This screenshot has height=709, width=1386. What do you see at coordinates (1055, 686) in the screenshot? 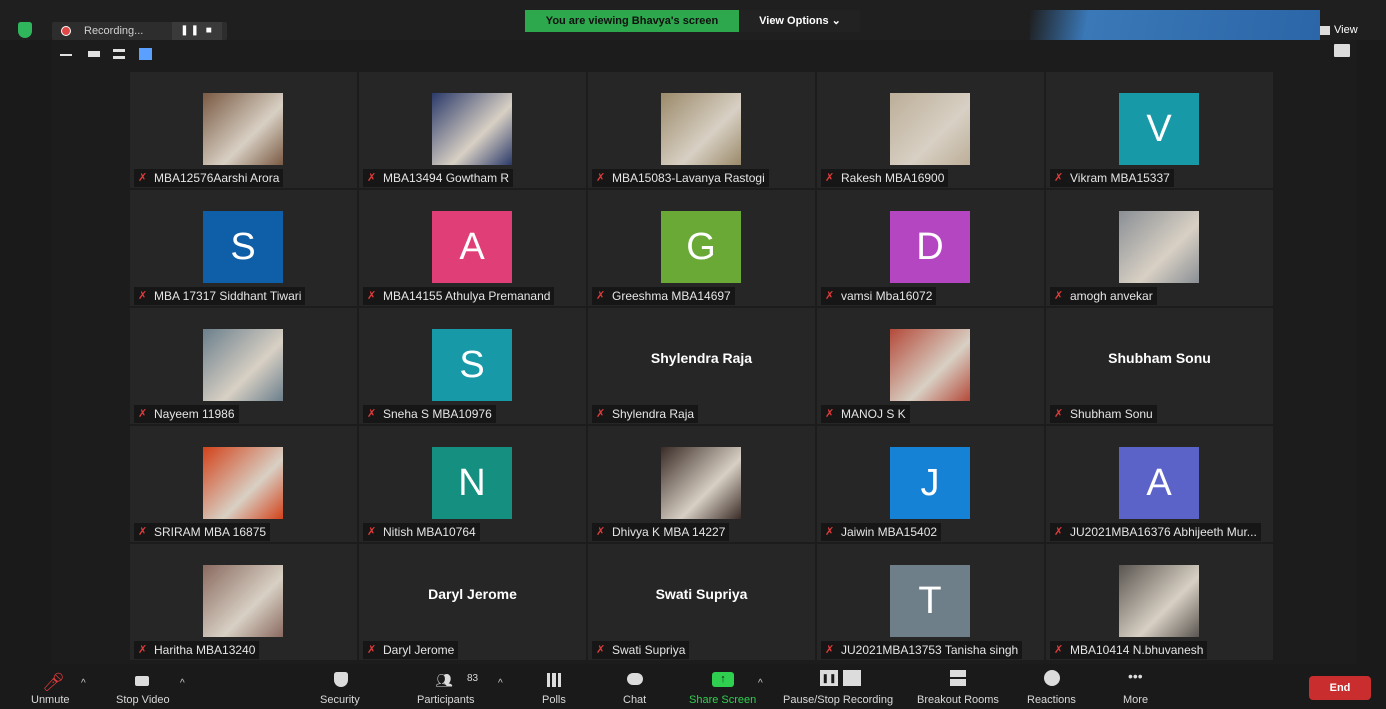
I see `reactions-button: Reactions` at bounding box center [1055, 686].